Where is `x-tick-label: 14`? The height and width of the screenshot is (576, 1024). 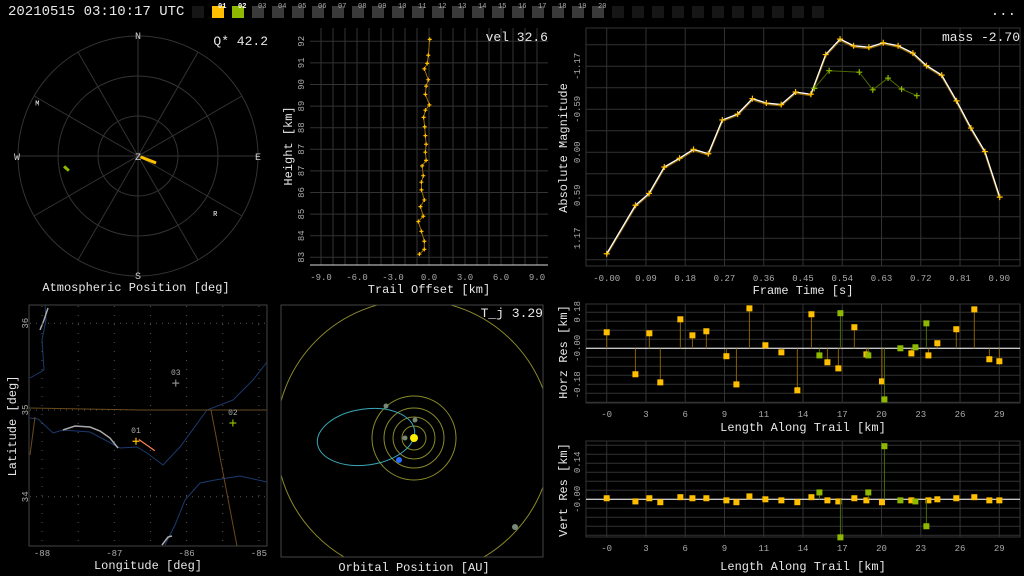
x-tick-label: 14 is located at coordinates (803, 549).